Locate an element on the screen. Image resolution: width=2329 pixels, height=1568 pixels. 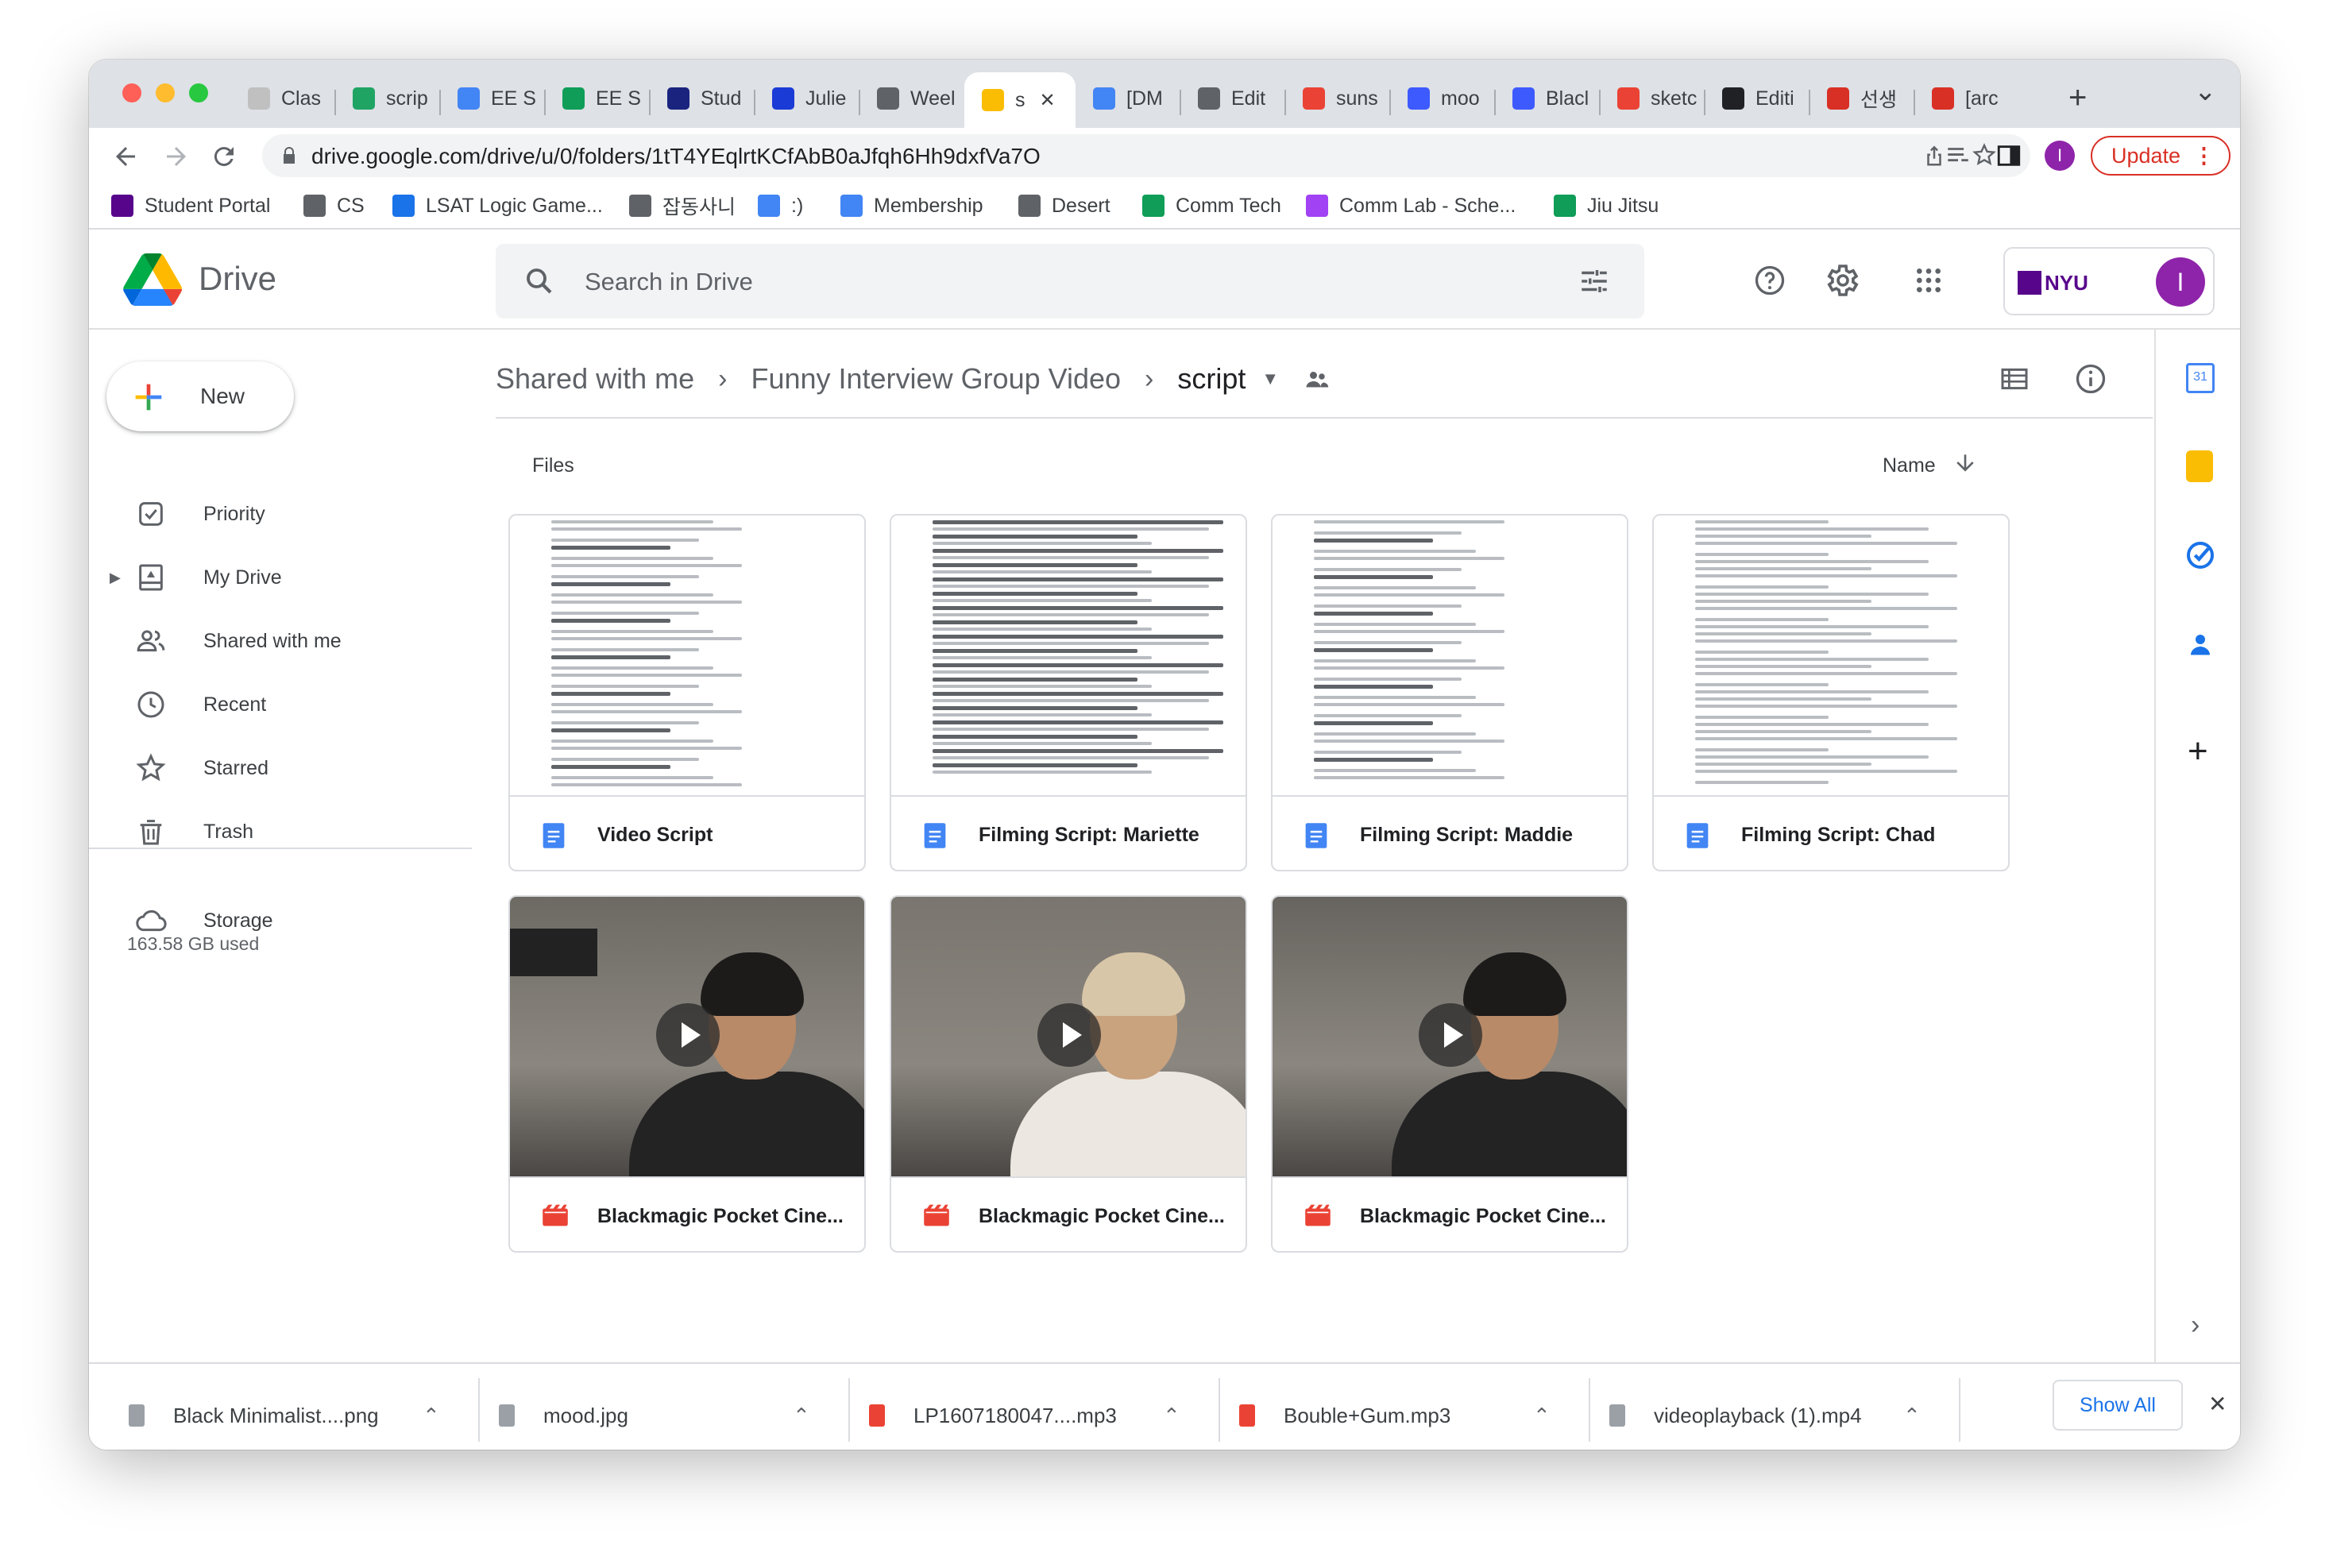
expand-arrow-icon: ▶ is located at coordinates (115, 578).